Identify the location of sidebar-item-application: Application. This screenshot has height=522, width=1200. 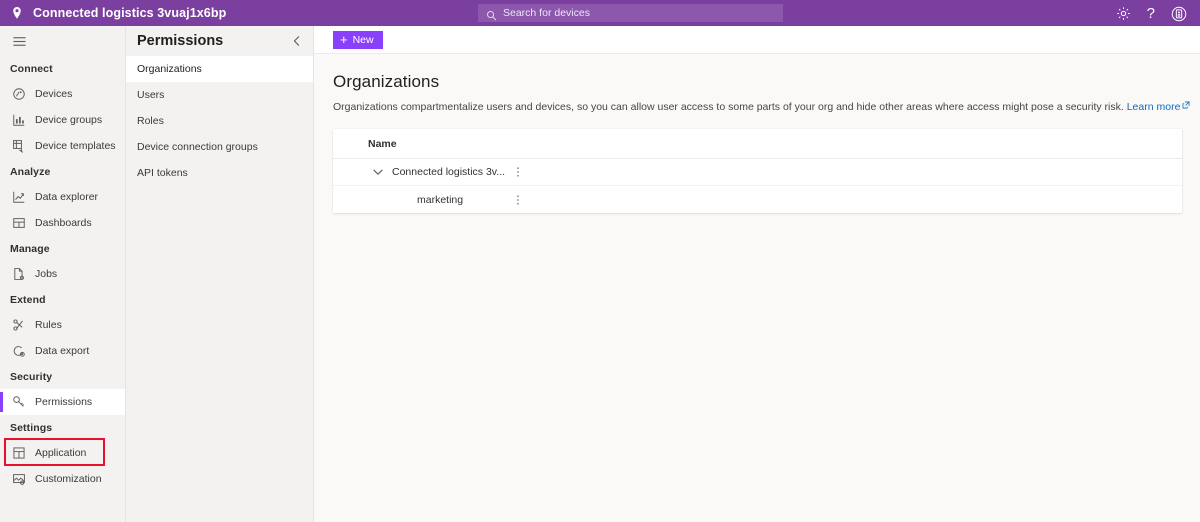
(62, 453).